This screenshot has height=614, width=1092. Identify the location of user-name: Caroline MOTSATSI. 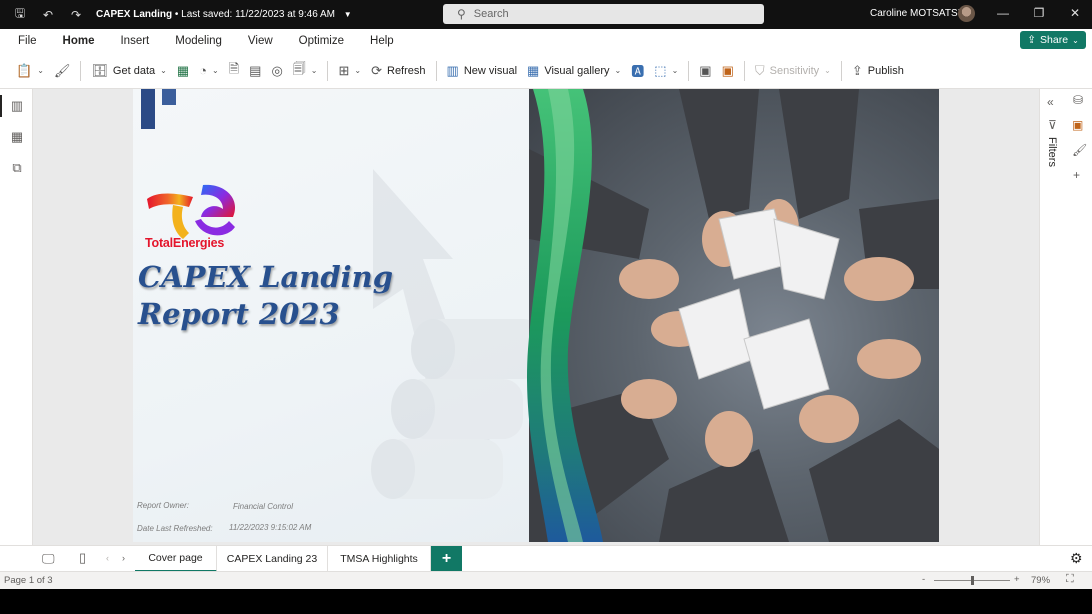
(915, 13).